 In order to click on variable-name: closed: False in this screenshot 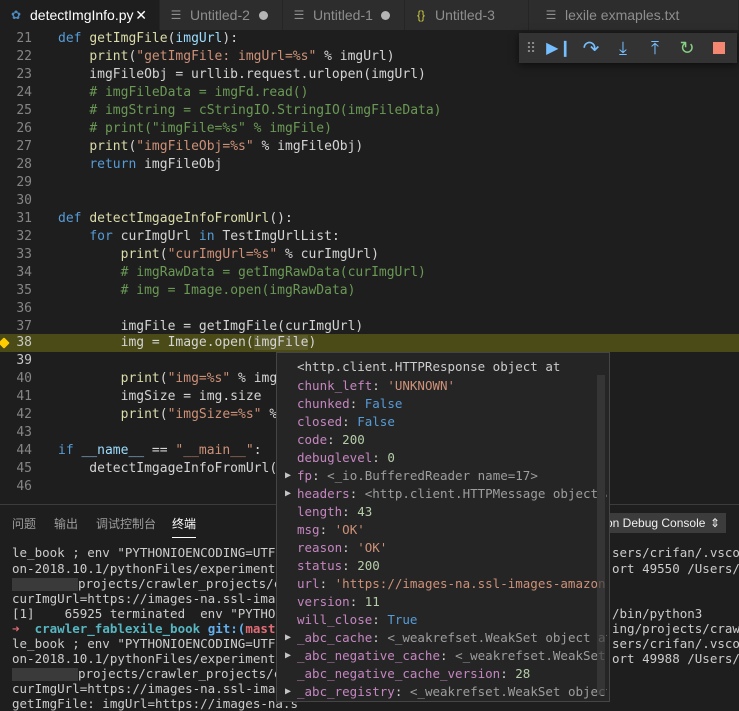, I will do `click(346, 421)`.